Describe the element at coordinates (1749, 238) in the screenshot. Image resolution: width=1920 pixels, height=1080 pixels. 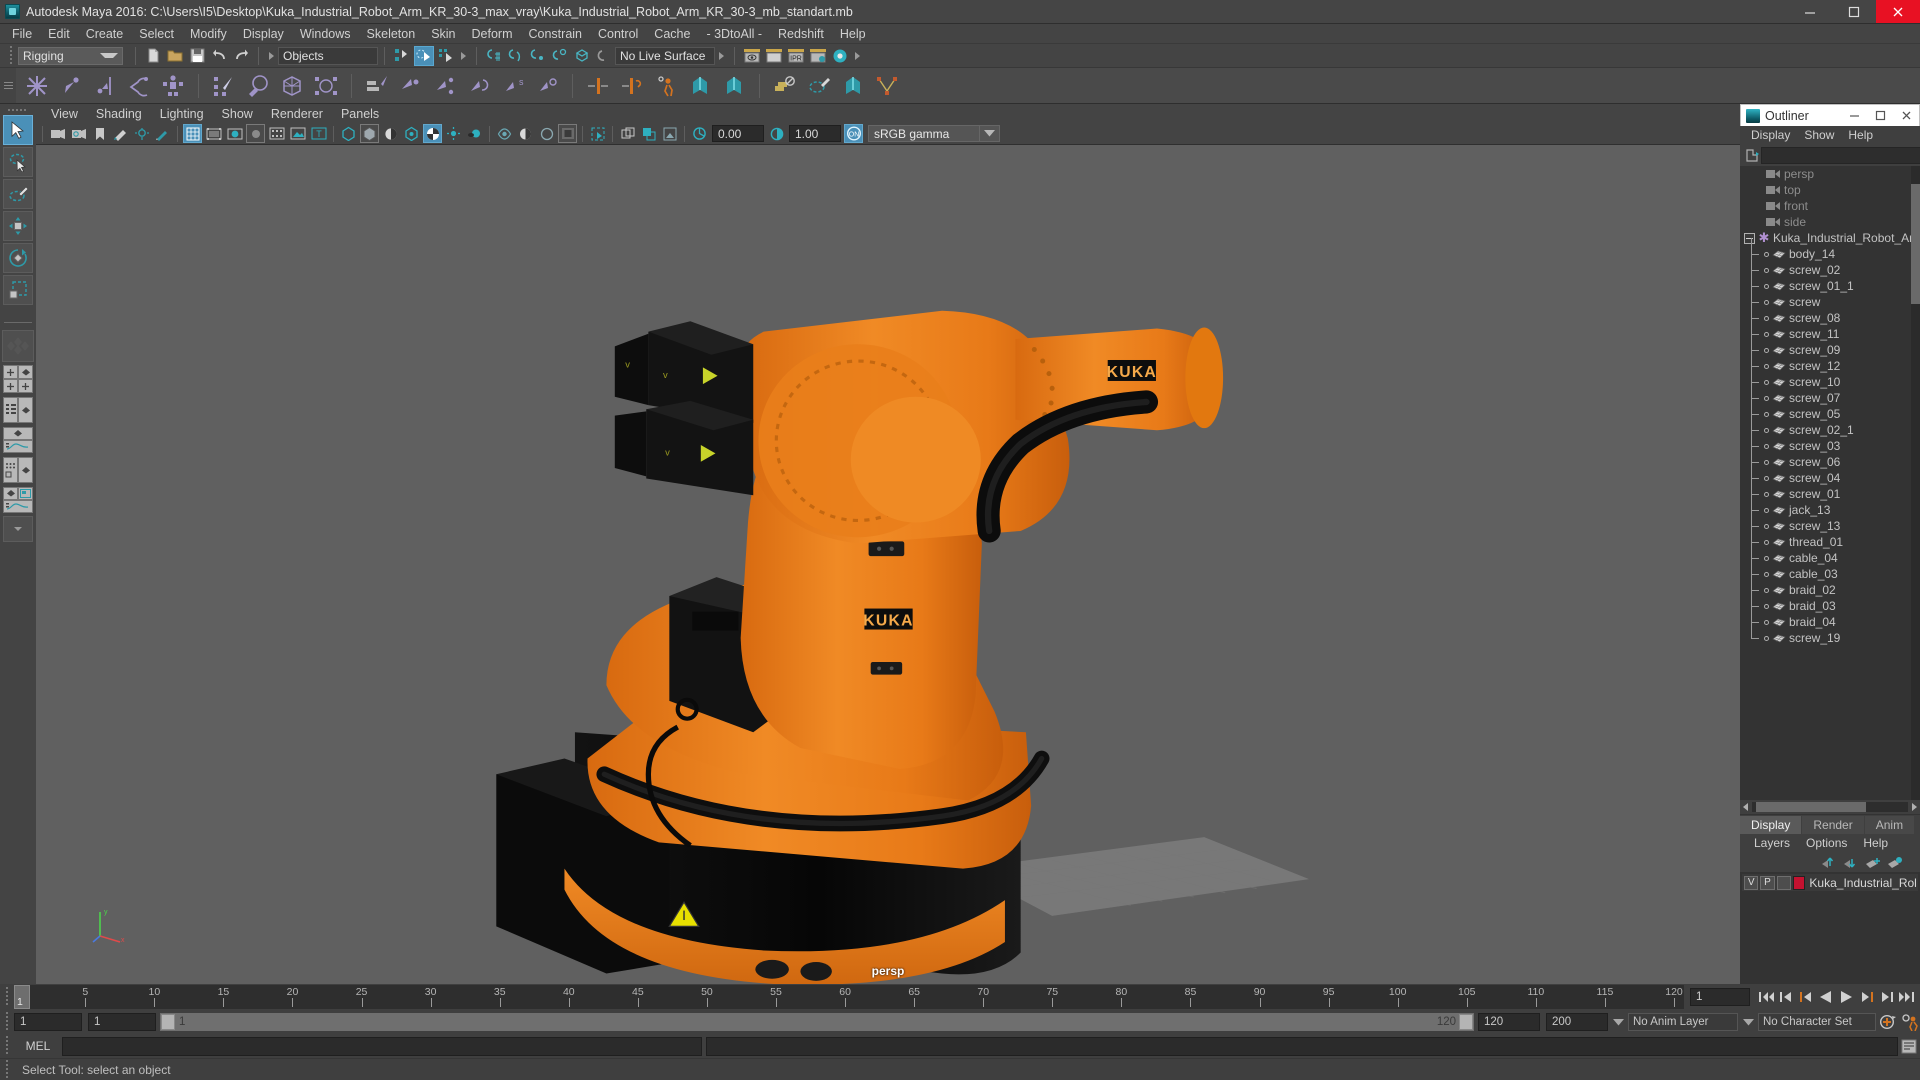
I see `collapse-icon` at that location.